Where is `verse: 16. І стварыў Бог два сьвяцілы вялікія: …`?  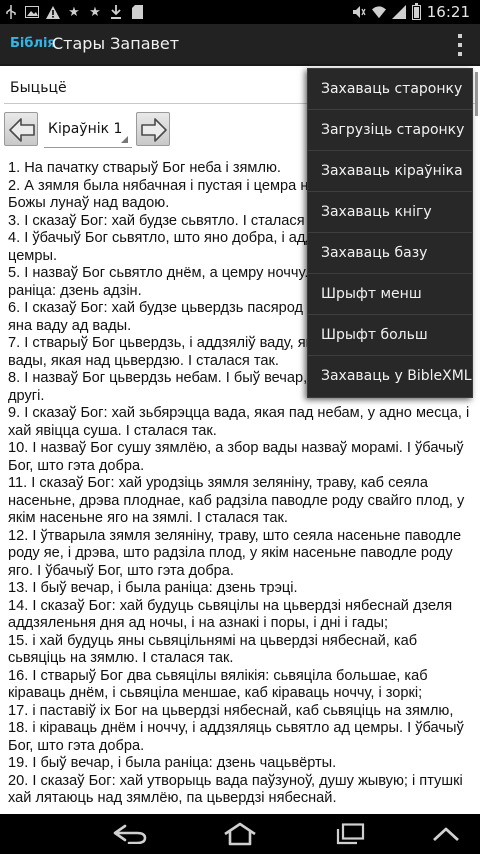 verse: 16. І стварыў Бог два сьвяцілы вялікія: … is located at coordinates (218, 684).